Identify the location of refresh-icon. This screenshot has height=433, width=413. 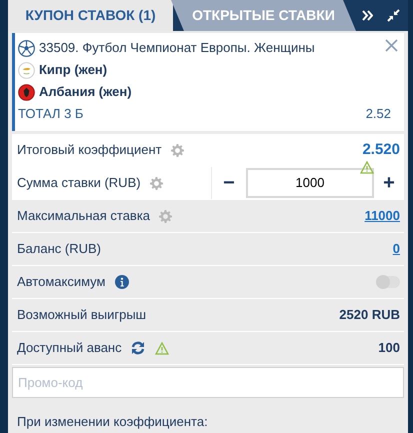
(137, 348).